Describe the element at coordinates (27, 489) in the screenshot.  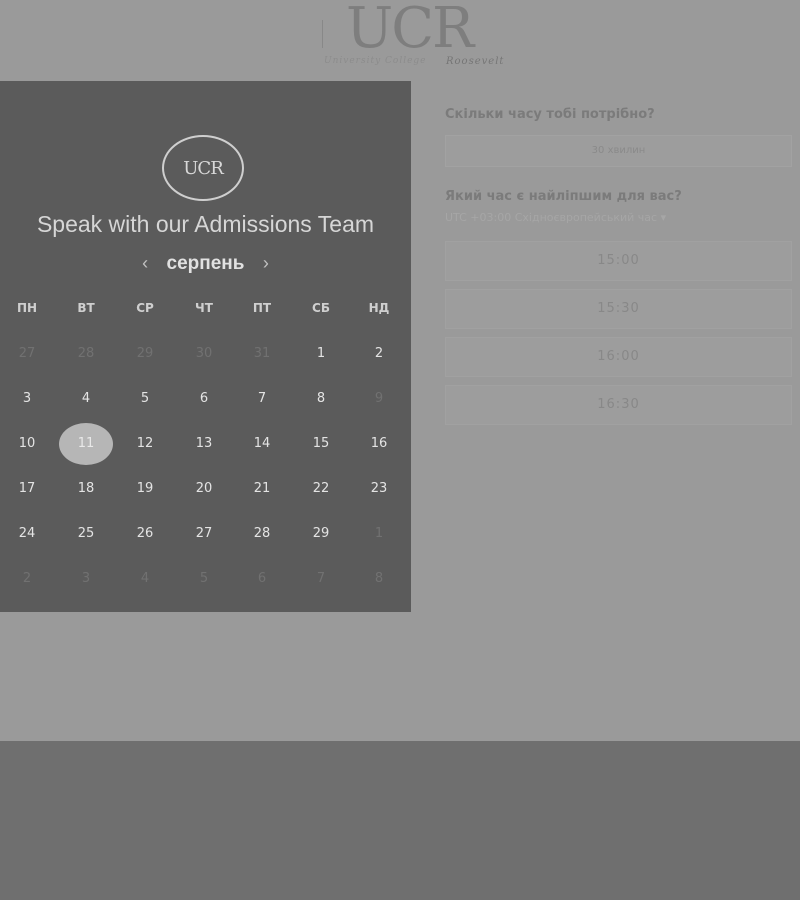
I see `calendar-day: 17` at that location.